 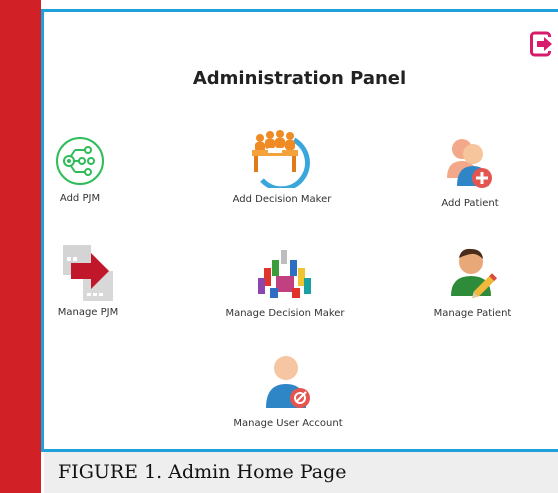 What do you see at coordinates (288, 423) in the screenshot?
I see `tile-label: Manage User Account` at bounding box center [288, 423].